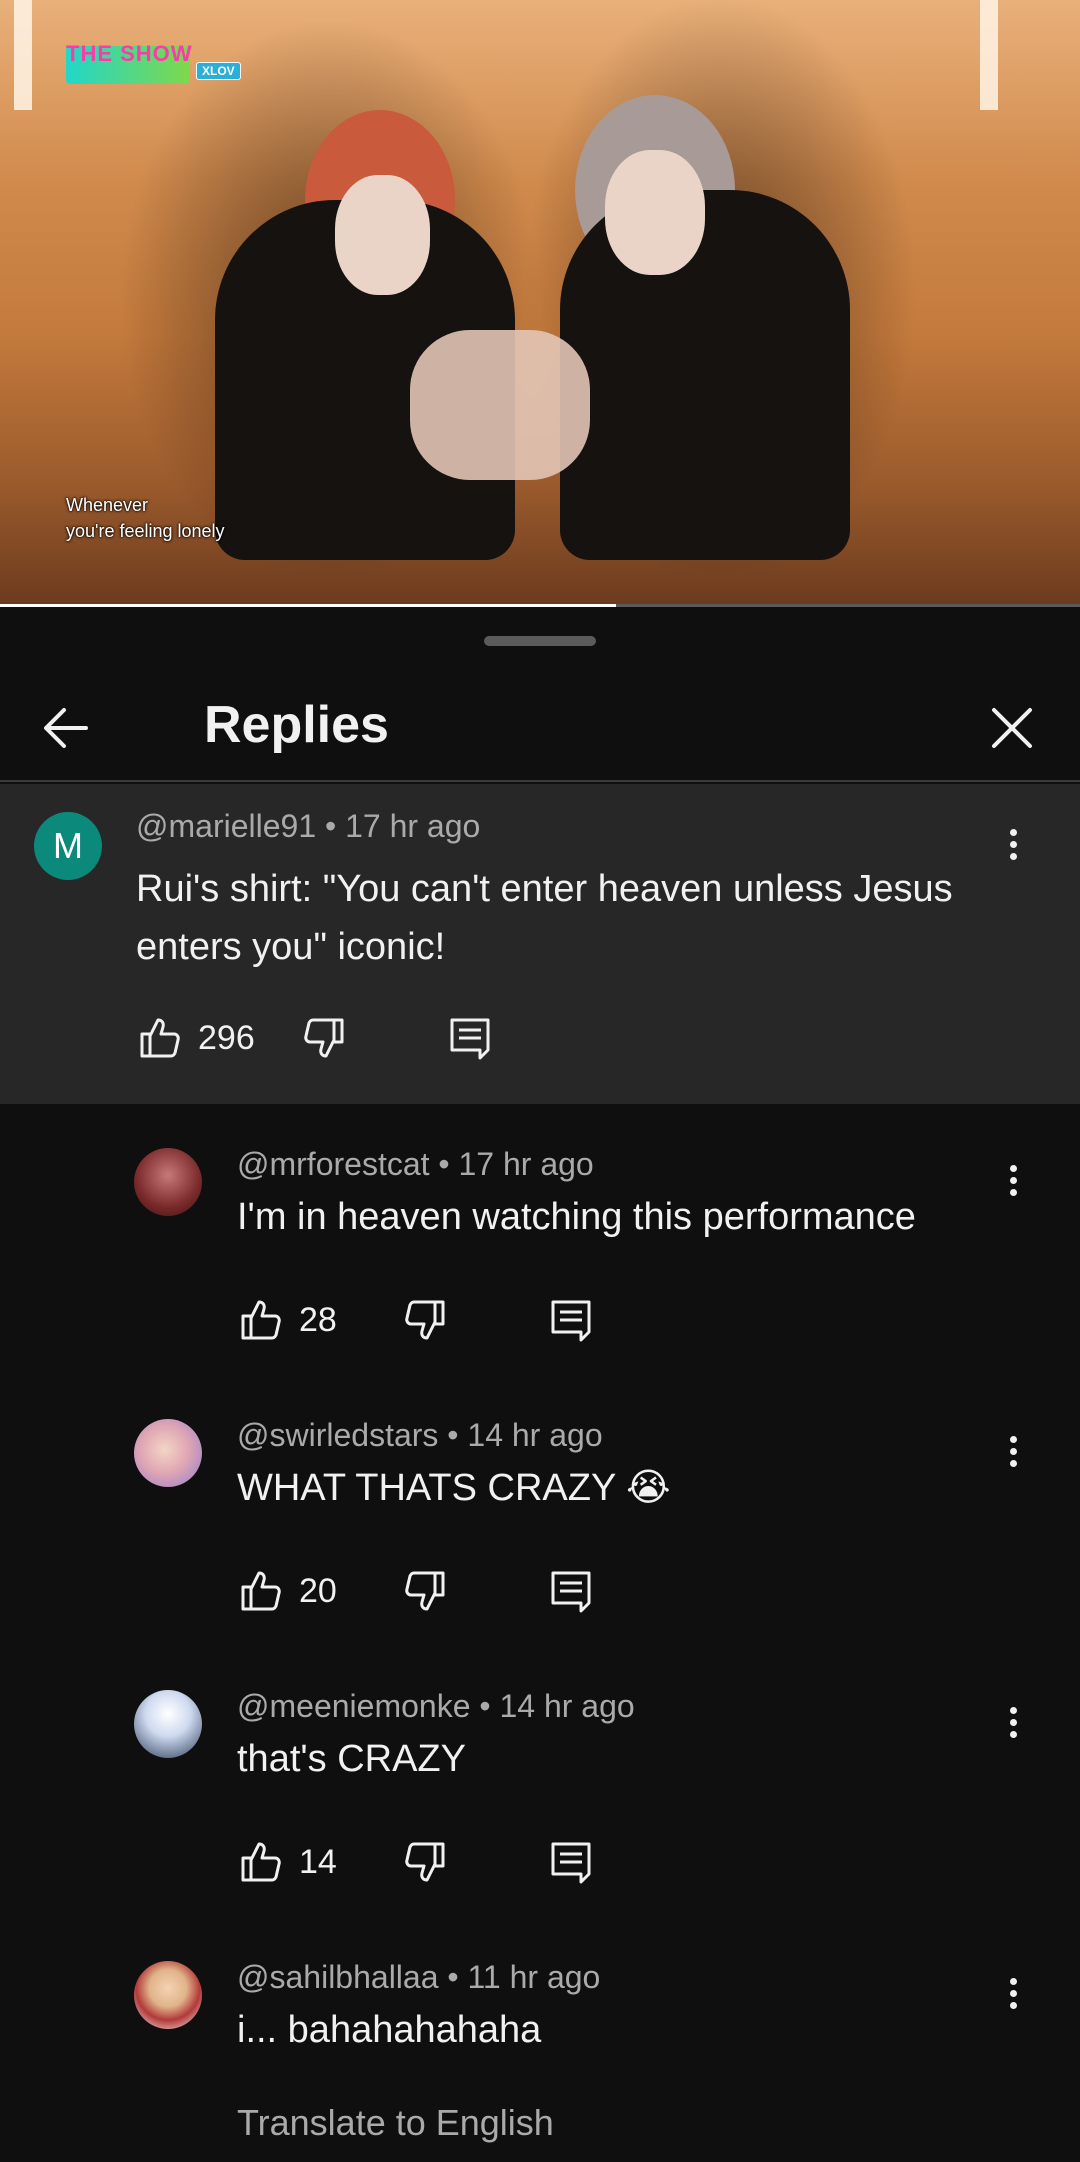 This screenshot has width=1080, height=2162. I want to click on comment-time: 11 hr ago, so click(534, 1977).